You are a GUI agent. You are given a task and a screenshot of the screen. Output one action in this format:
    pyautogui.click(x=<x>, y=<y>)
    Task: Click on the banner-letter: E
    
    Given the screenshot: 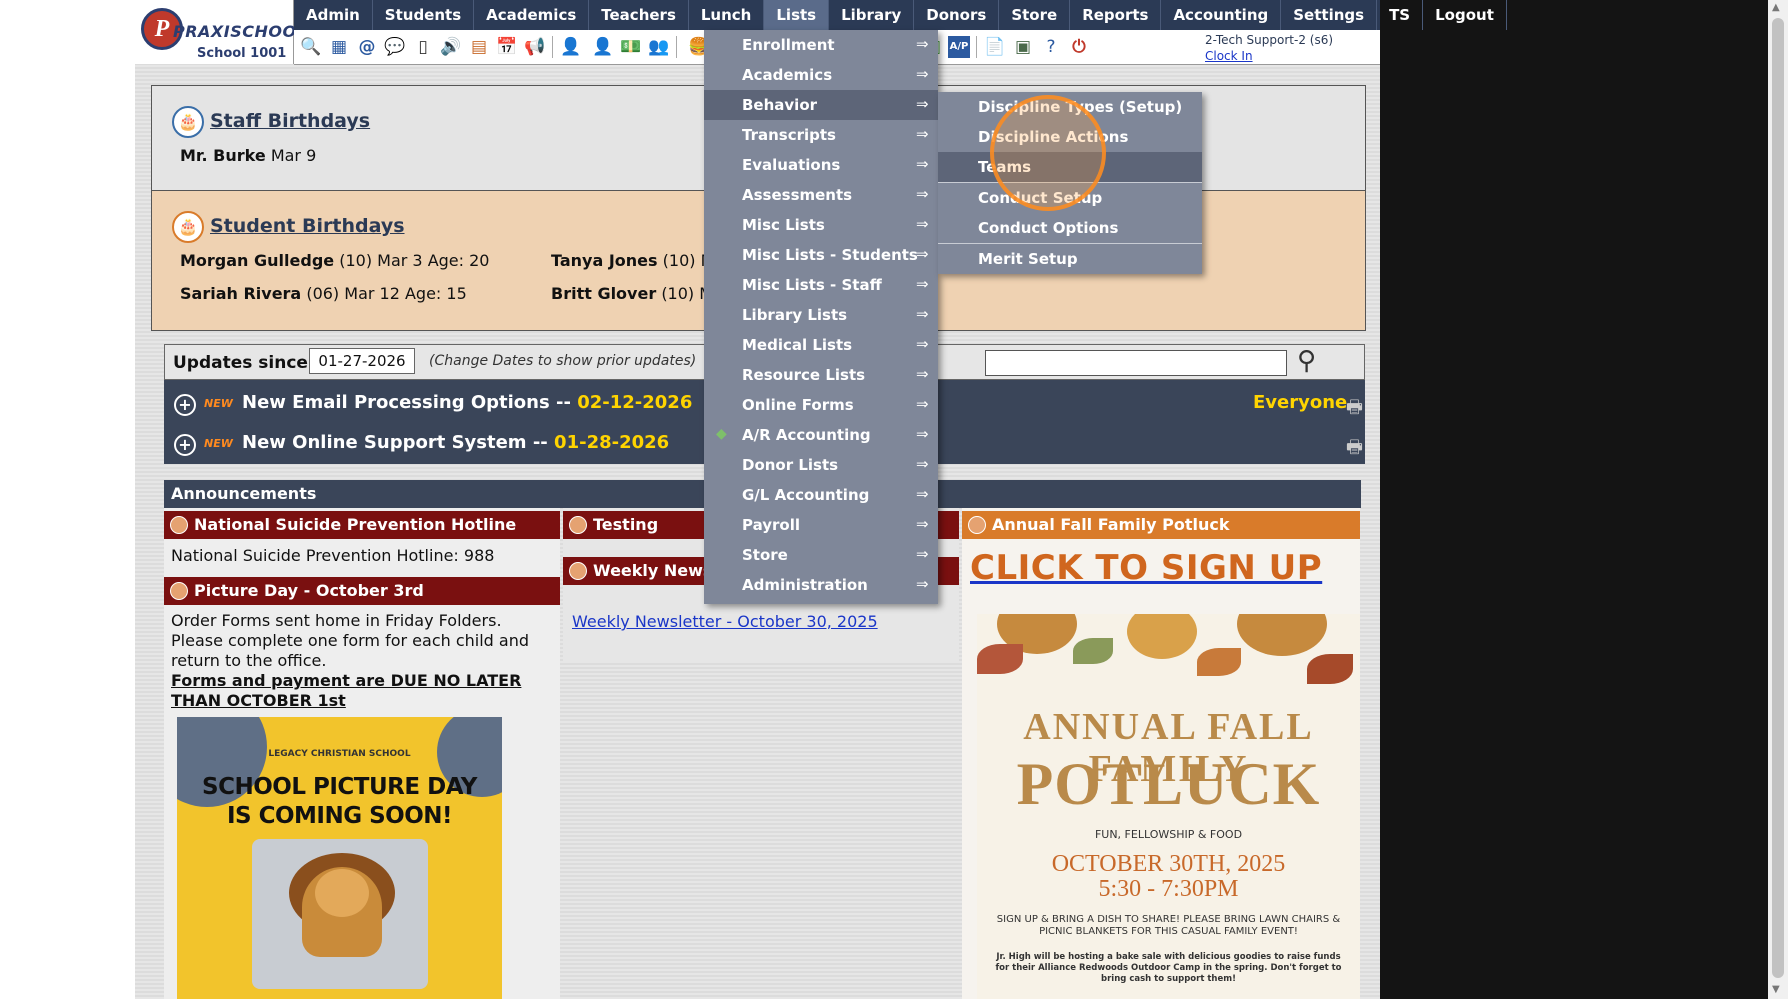 What is the action you would take?
    pyautogui.click(x=117, y=244)
    